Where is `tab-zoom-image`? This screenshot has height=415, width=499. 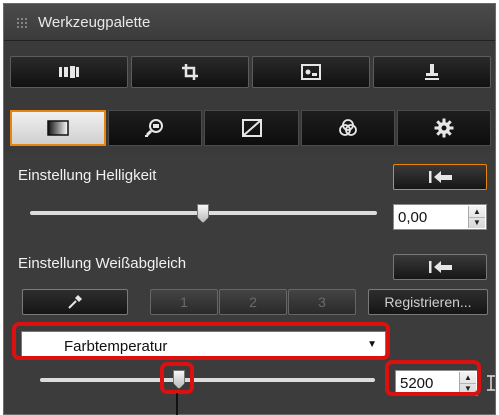
tab-zoom-image is located at coordinates (155, 128).